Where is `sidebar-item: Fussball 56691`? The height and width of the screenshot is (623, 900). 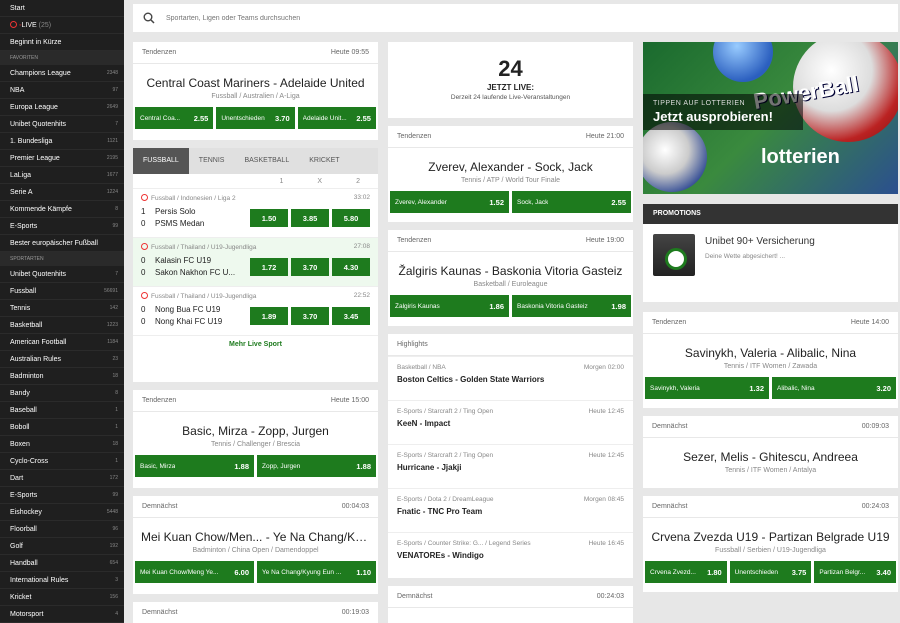
sidebar-item: Fussball 56691 is located at coordinates (62, 291).